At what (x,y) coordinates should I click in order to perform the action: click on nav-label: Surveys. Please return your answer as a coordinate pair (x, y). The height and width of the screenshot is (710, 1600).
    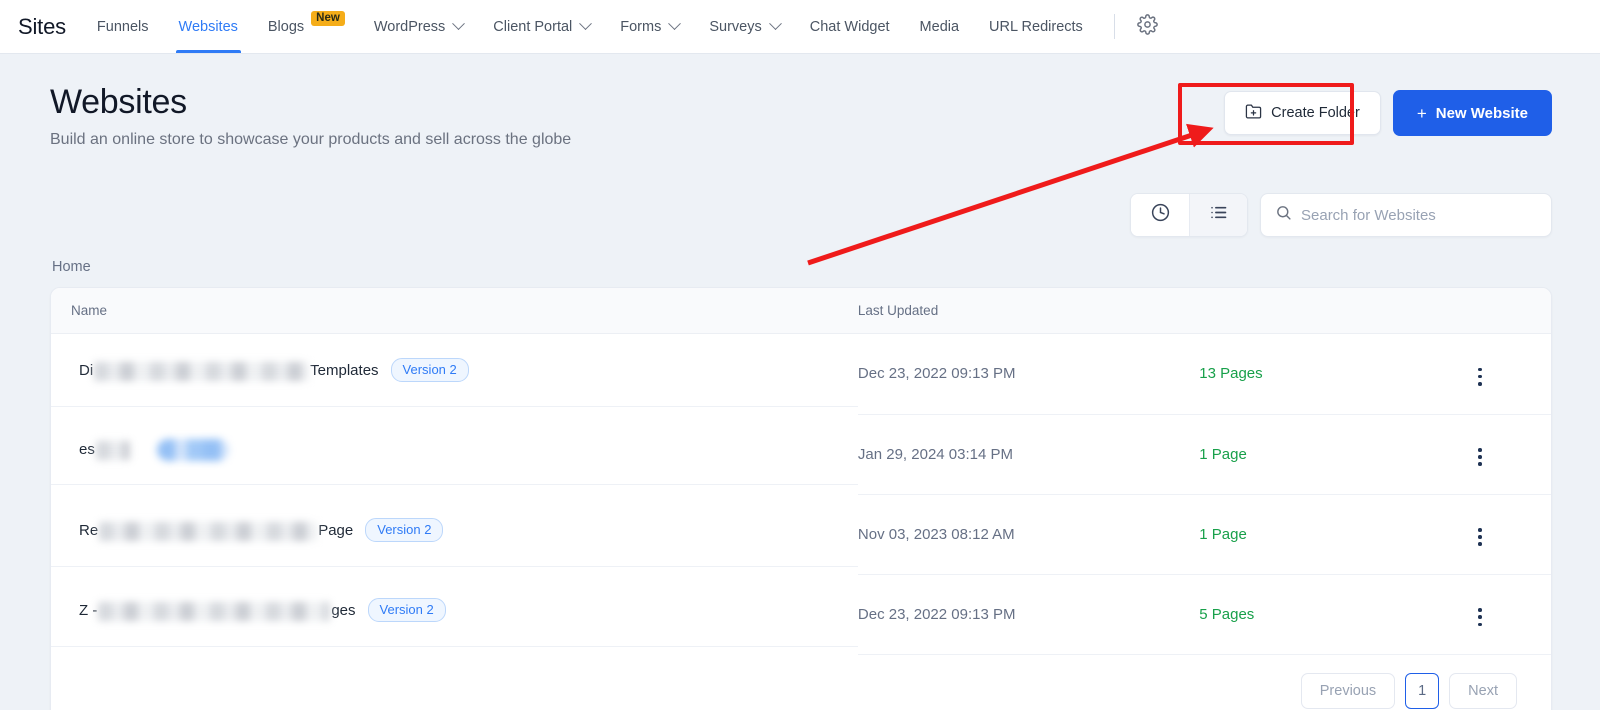
    Looking at the image, I should click on (735, 26).